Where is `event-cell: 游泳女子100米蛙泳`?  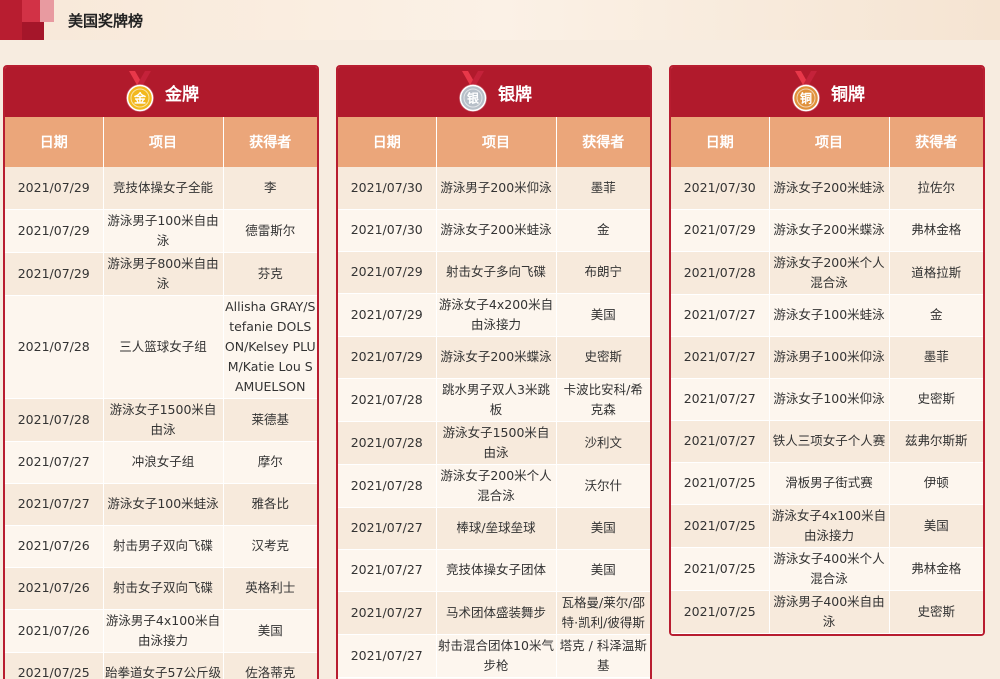
event-cell: 游泳女子100米蛙泳 is located at coordinates (829, 315).